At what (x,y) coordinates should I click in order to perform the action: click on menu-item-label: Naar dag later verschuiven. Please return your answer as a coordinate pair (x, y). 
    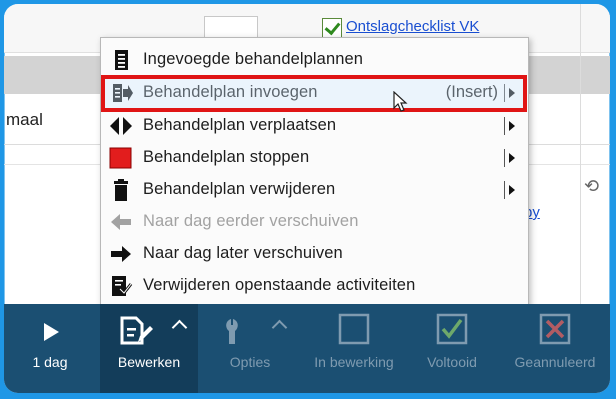
    Looking at the image, I should click on (243, 253).